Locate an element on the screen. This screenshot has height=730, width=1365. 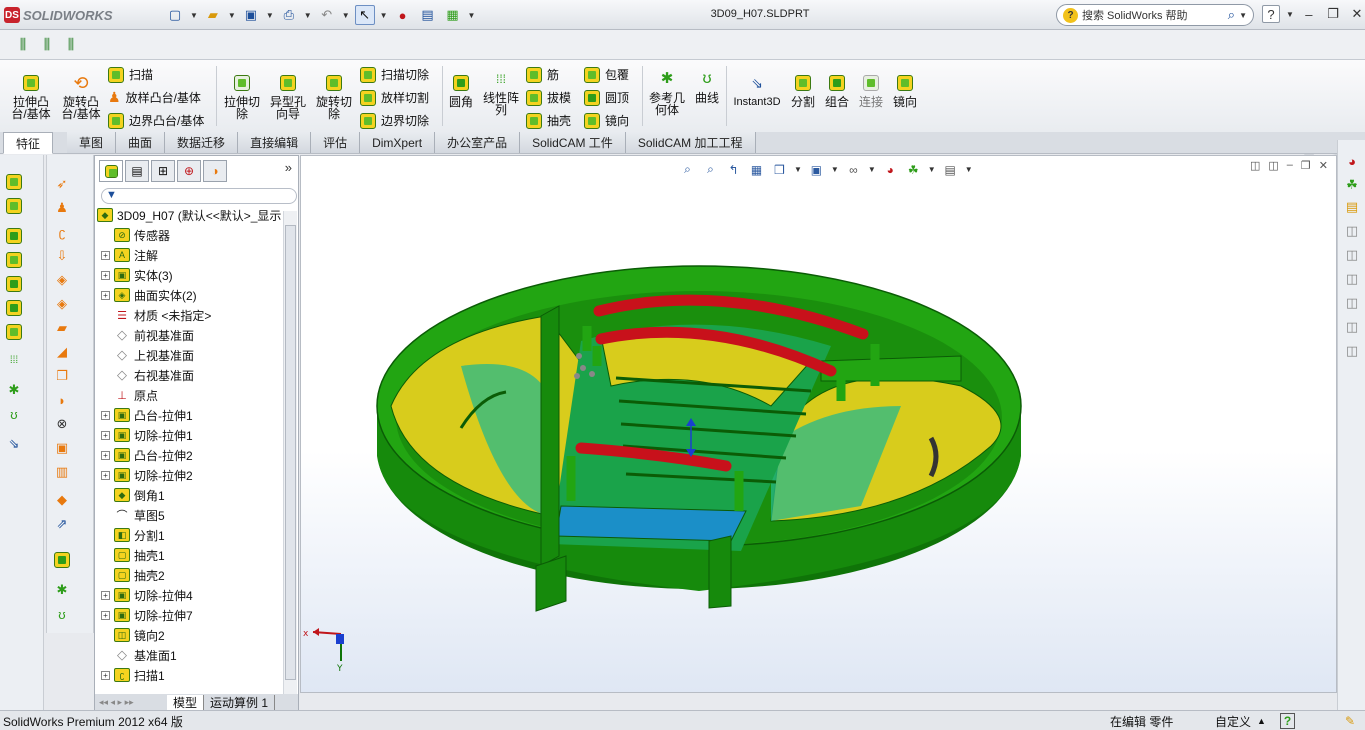
tab-solidcam-stock: SolidCAM 工件 is located at coordinates (573, 142).